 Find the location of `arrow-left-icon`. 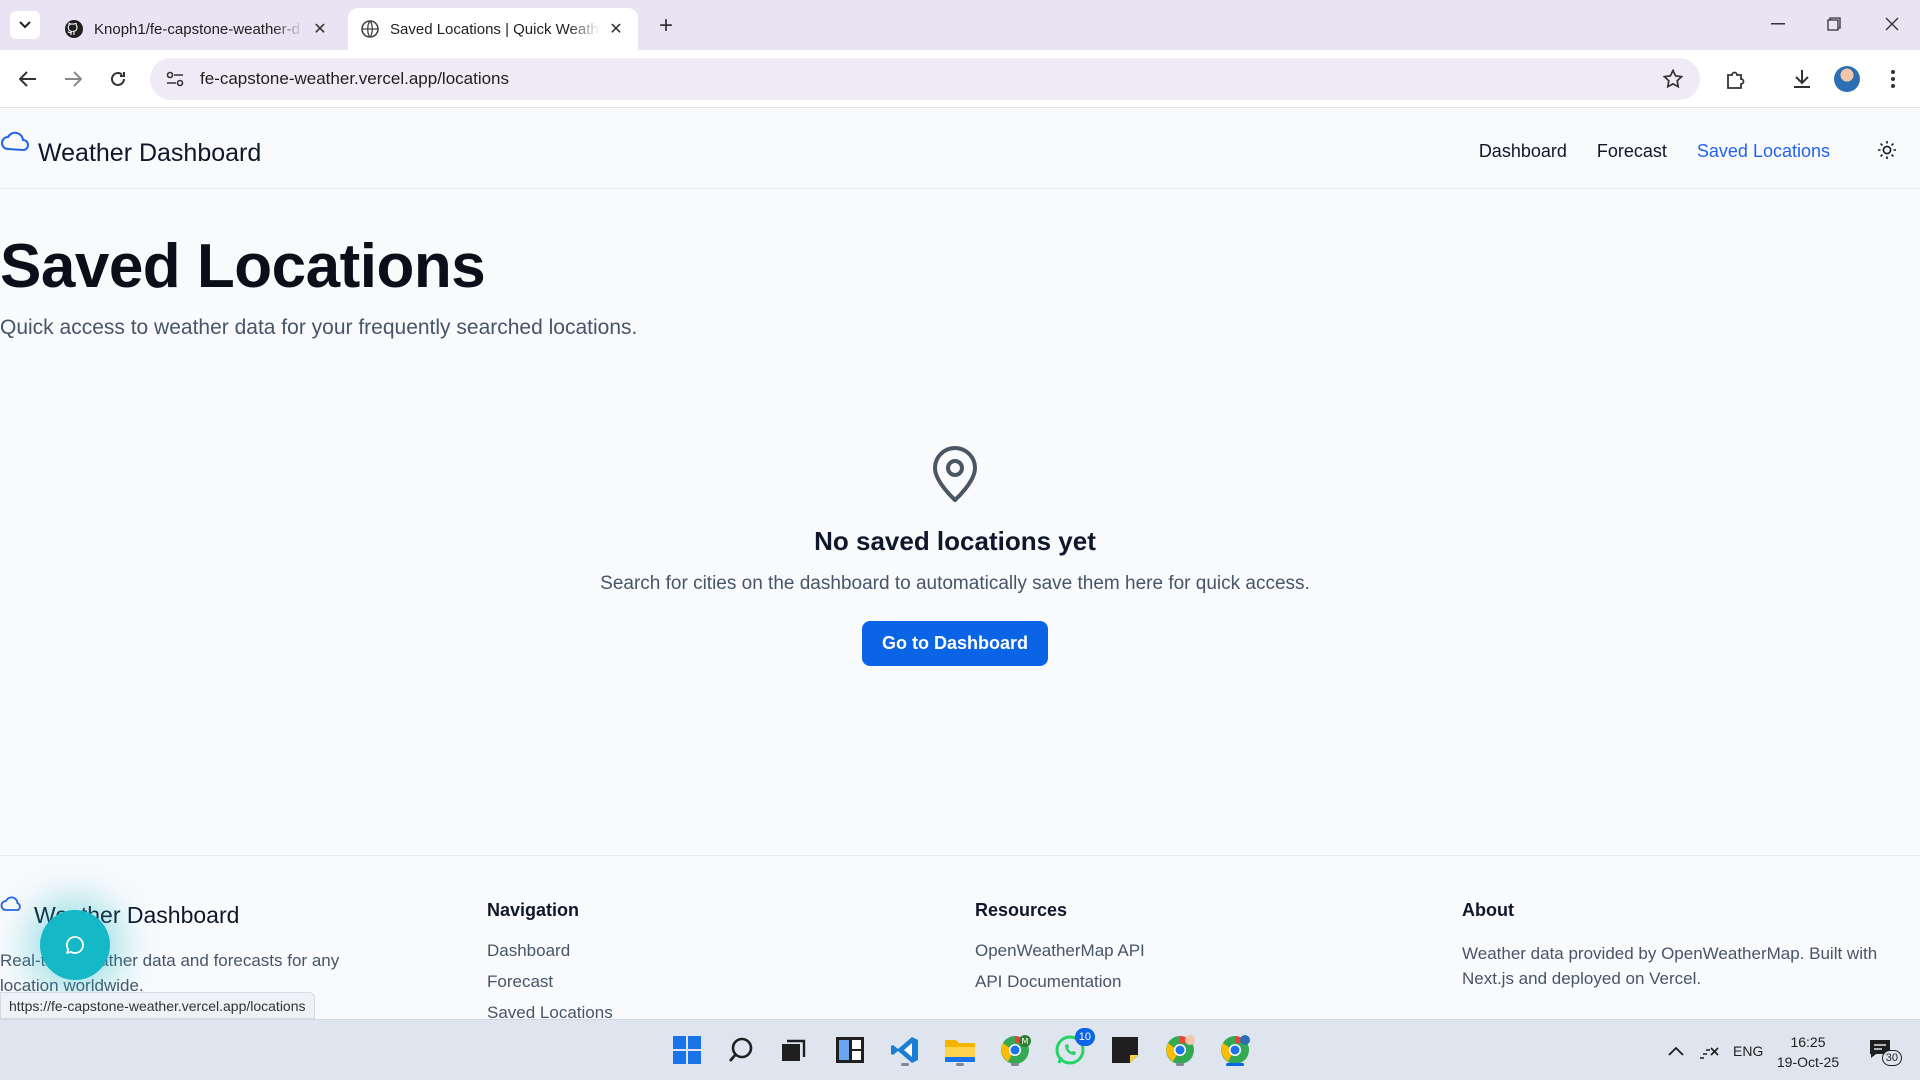

arrow-left-icon is located at coordinates (27, 79).